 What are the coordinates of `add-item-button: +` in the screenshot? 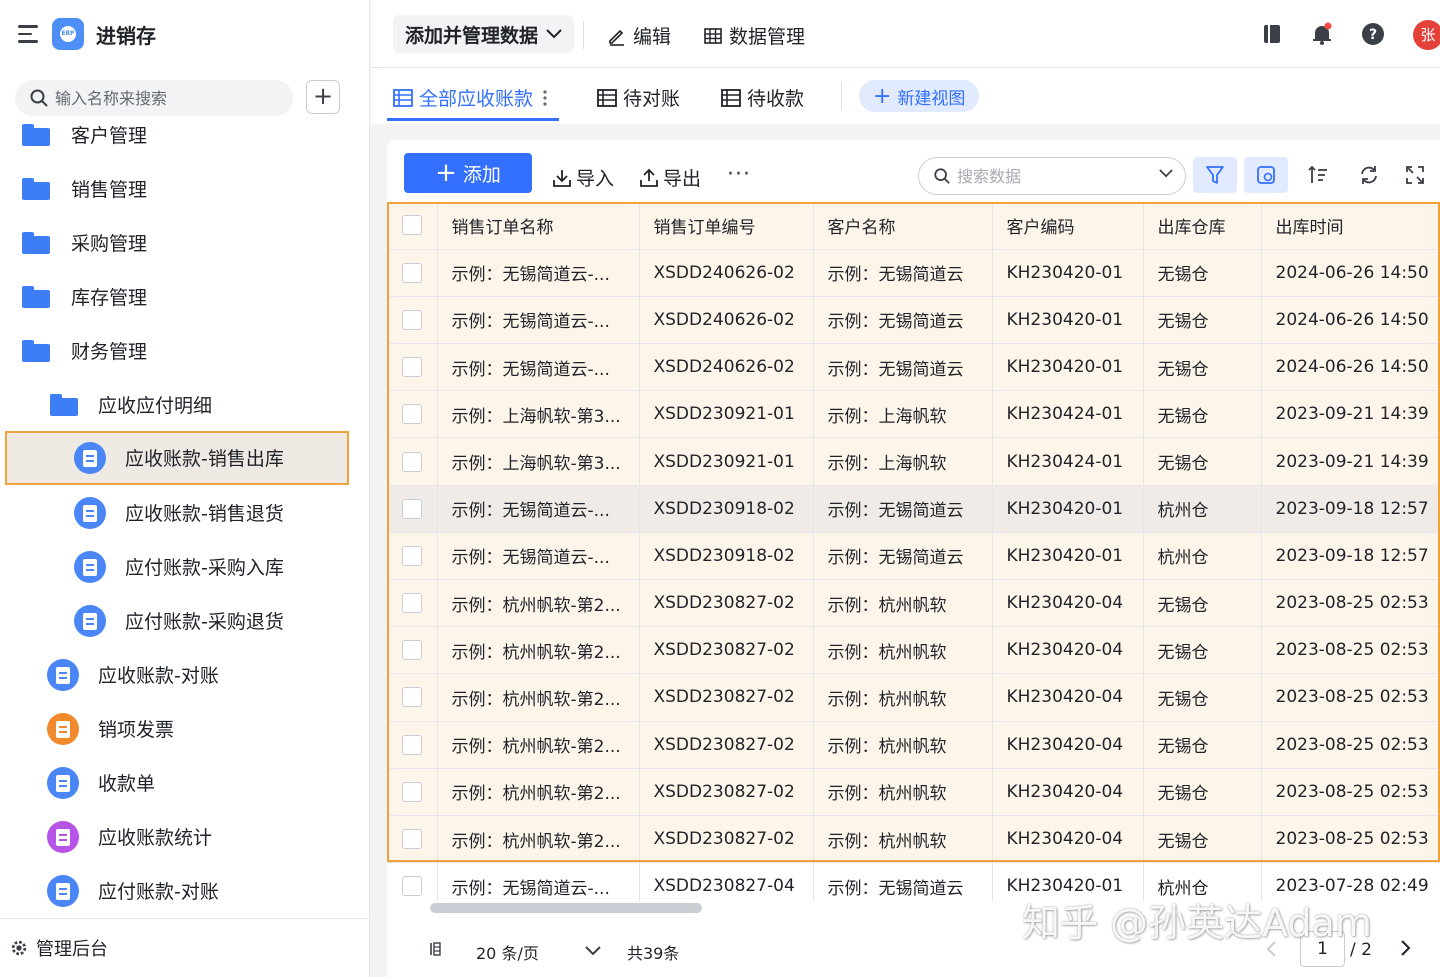 It's located at (323, 97).